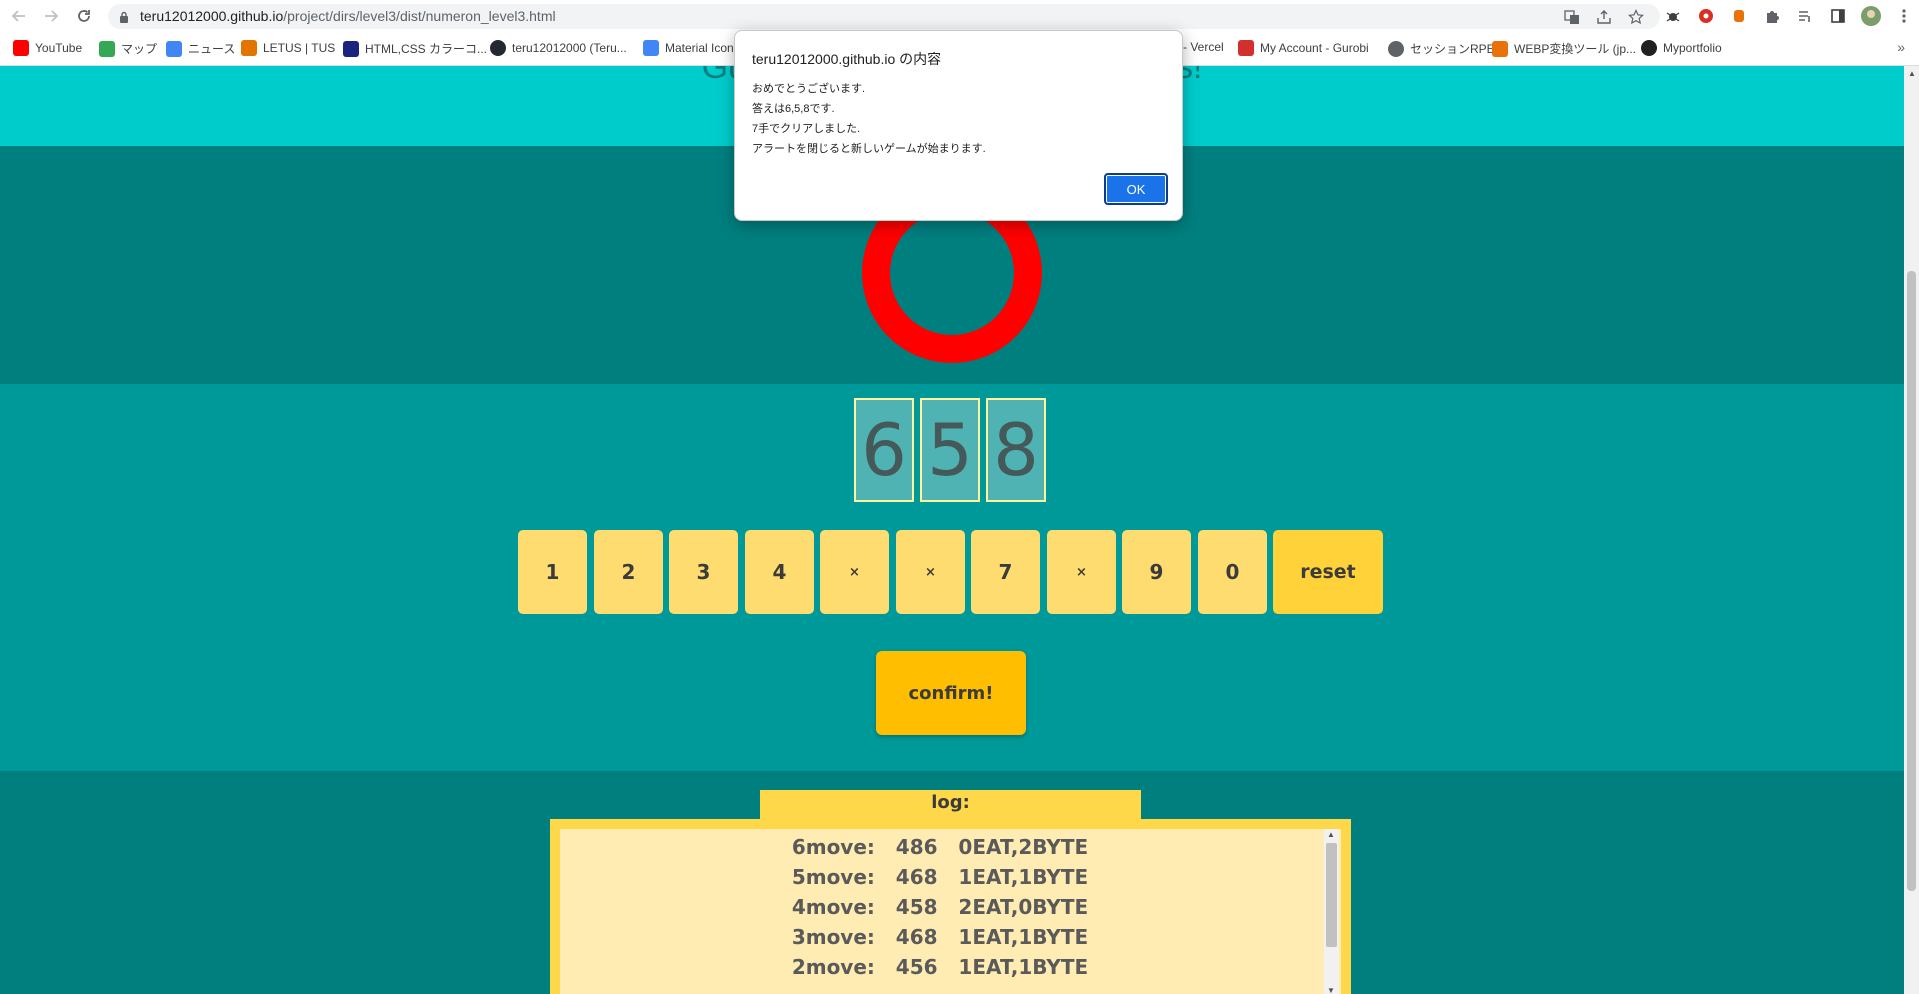 This screenshot has width=1919, height=994. What do you see at coordinates (1331, 990) in the screenshot?
I see `scroll-down-icon: ▼` at bounding box center [1331, 990].